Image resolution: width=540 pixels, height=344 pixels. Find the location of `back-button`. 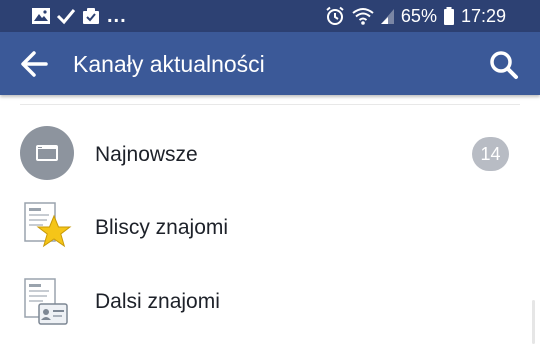

back-button is located at coordinates (35, 64).